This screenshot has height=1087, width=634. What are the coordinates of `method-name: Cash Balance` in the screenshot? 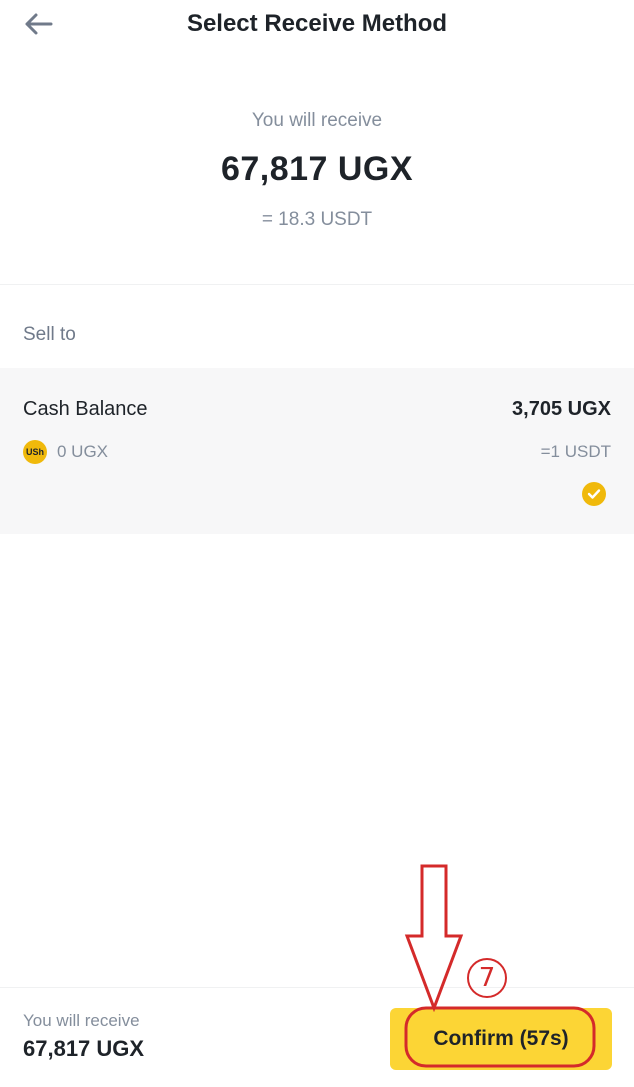 It's located at (85, 409).